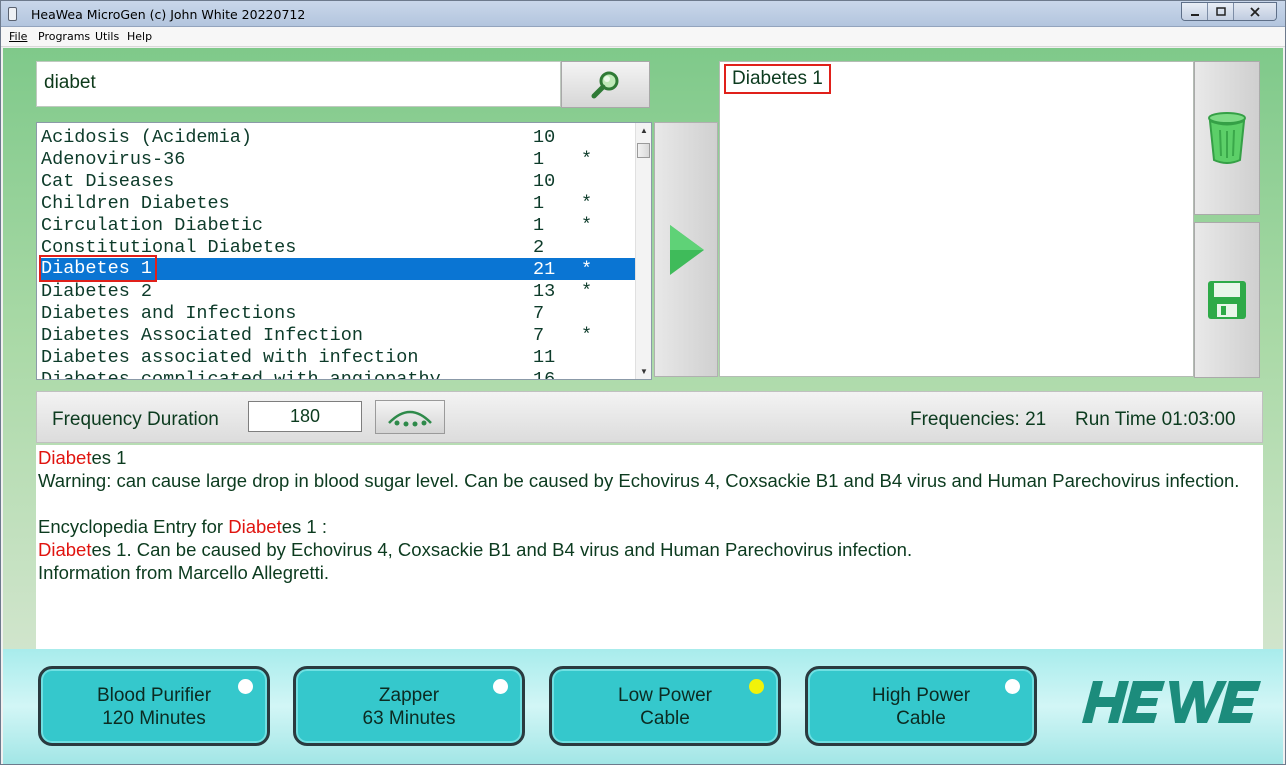 Image resolution: width=1286 pixels, height=765 pixels. Describe the element at coordinates (152, 225) in the screenshot. I see `list-item-name: Circulation Diabetic` at that location.